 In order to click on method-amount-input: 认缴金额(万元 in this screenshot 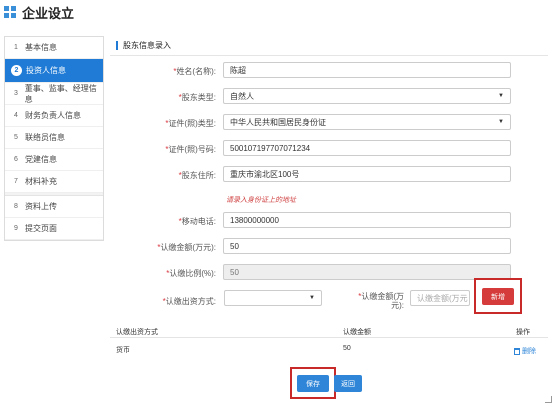, I will do `click(440, 298)`.